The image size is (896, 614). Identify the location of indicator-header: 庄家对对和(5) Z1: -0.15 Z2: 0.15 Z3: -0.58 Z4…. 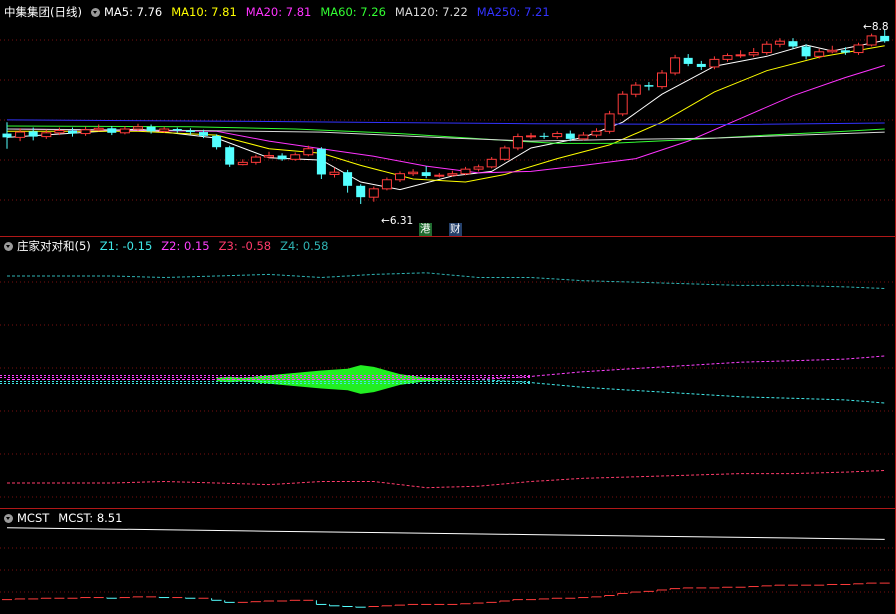
(170, 246).